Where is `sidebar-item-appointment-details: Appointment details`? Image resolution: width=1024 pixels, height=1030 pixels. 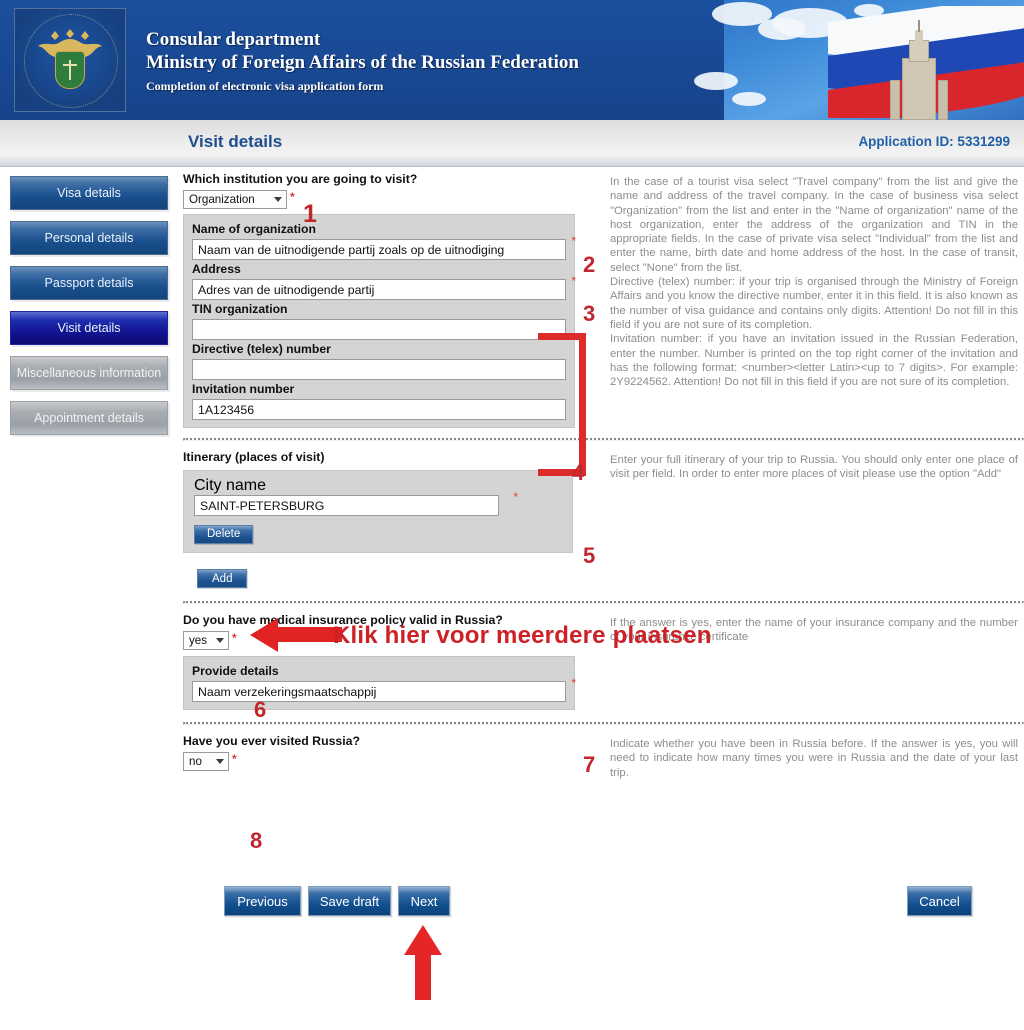 sidebar-item-appointment-details: Appointment details is located at coordinates (89, 418).